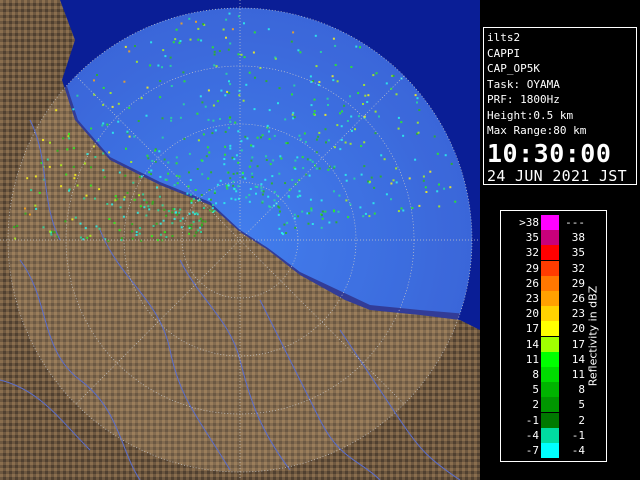 This screenshot has height=480, width=640. I want to click on legend-high-value: 38, so click(578, 238).